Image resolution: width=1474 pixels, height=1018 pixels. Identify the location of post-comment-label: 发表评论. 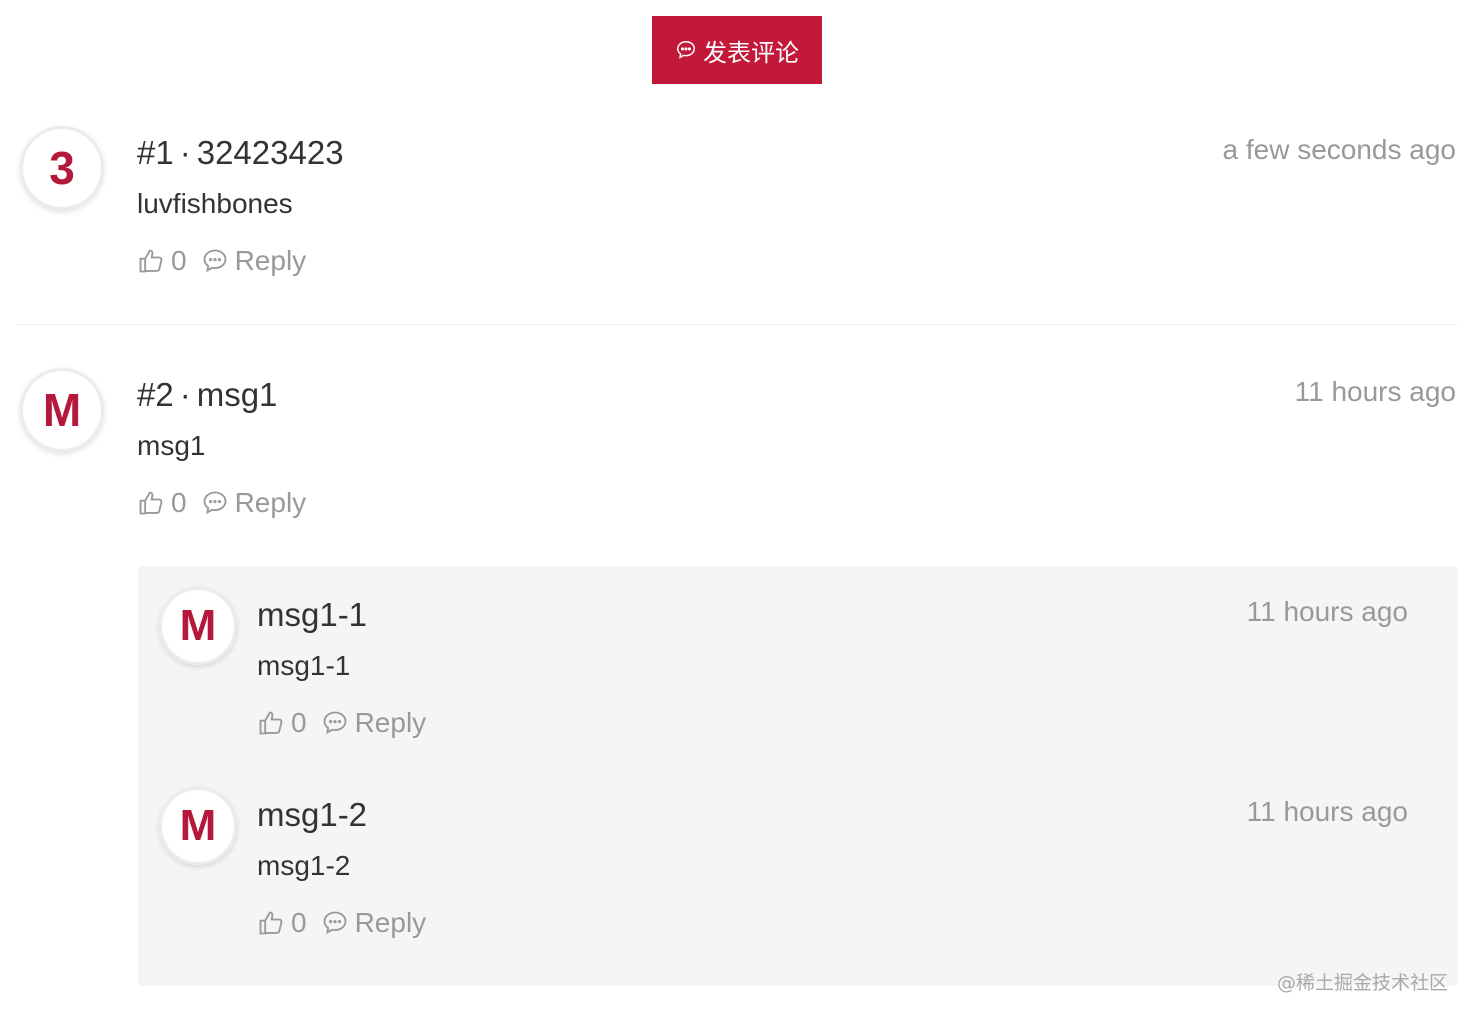
(751, 52).